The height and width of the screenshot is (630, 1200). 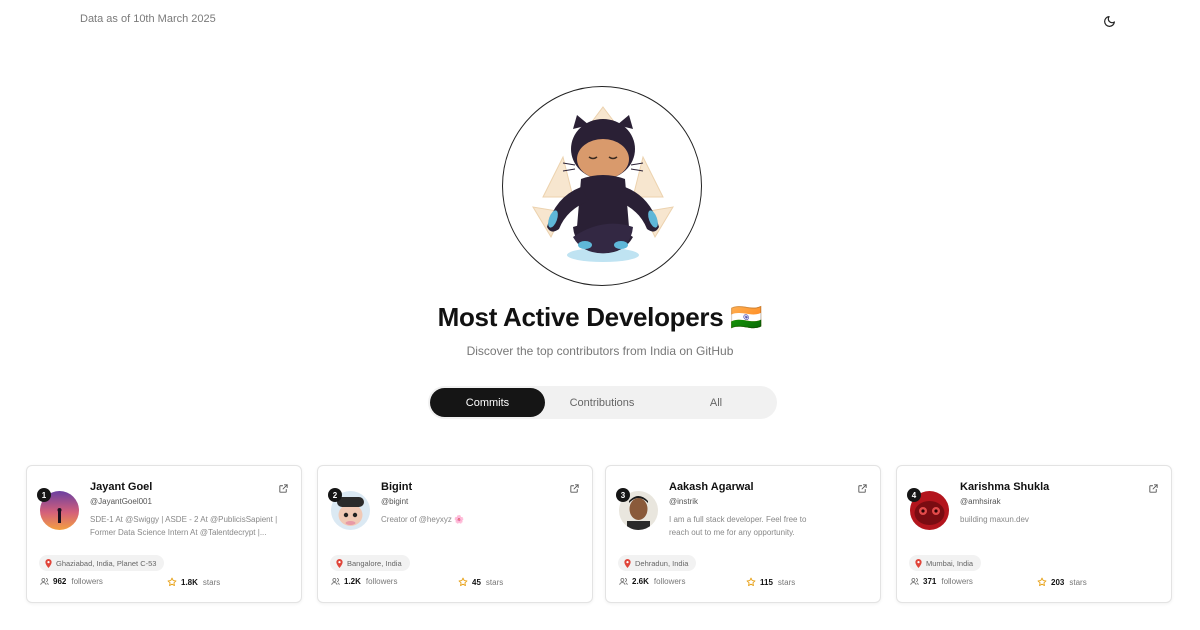 What do you see at coordinates (1004, 487) in the screenshot?
I see `developer-name: Karishma Shukla` at bounding box center [1004, 487].